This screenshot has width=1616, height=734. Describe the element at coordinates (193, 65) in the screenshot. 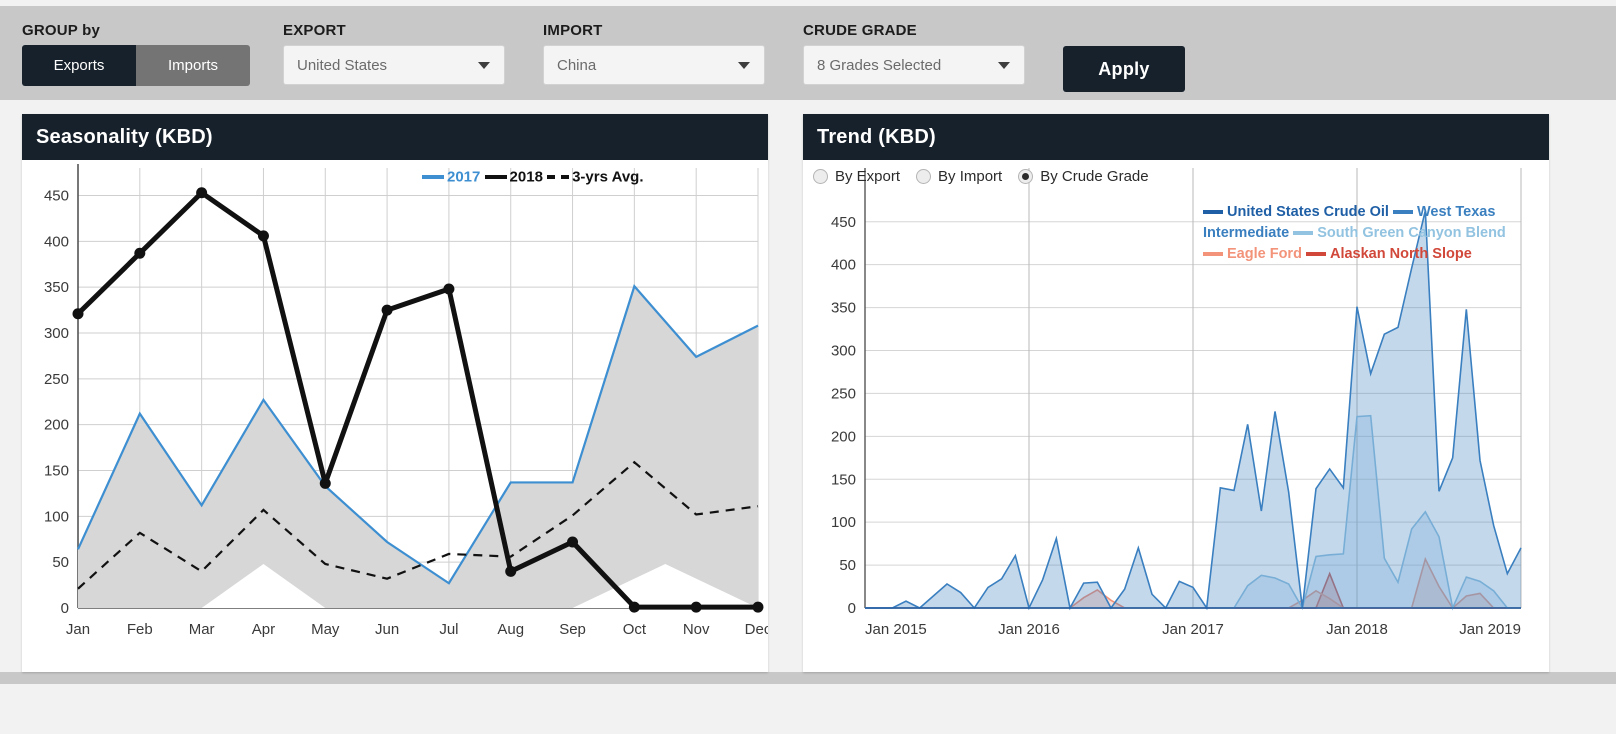

I see `tab-imports: Imports` at that location.